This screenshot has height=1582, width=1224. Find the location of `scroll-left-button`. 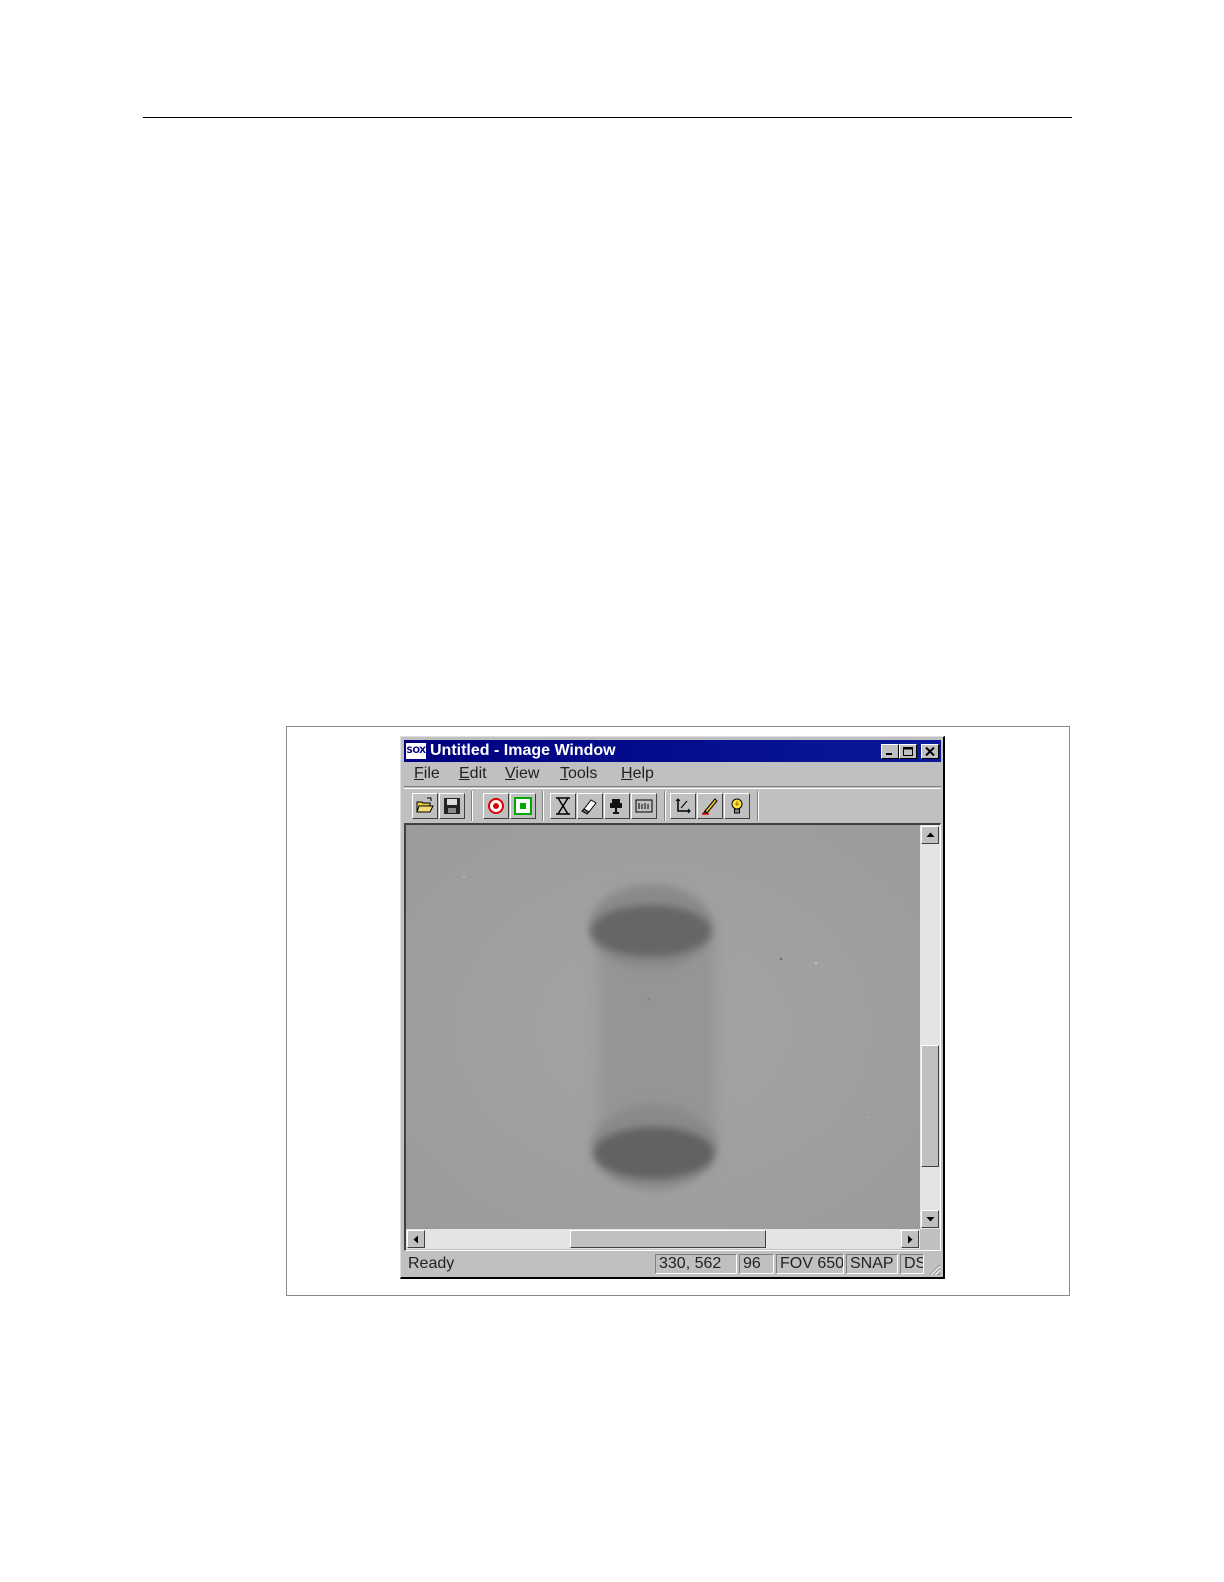

scroll-left-button is located at coordinates (416, 1239).